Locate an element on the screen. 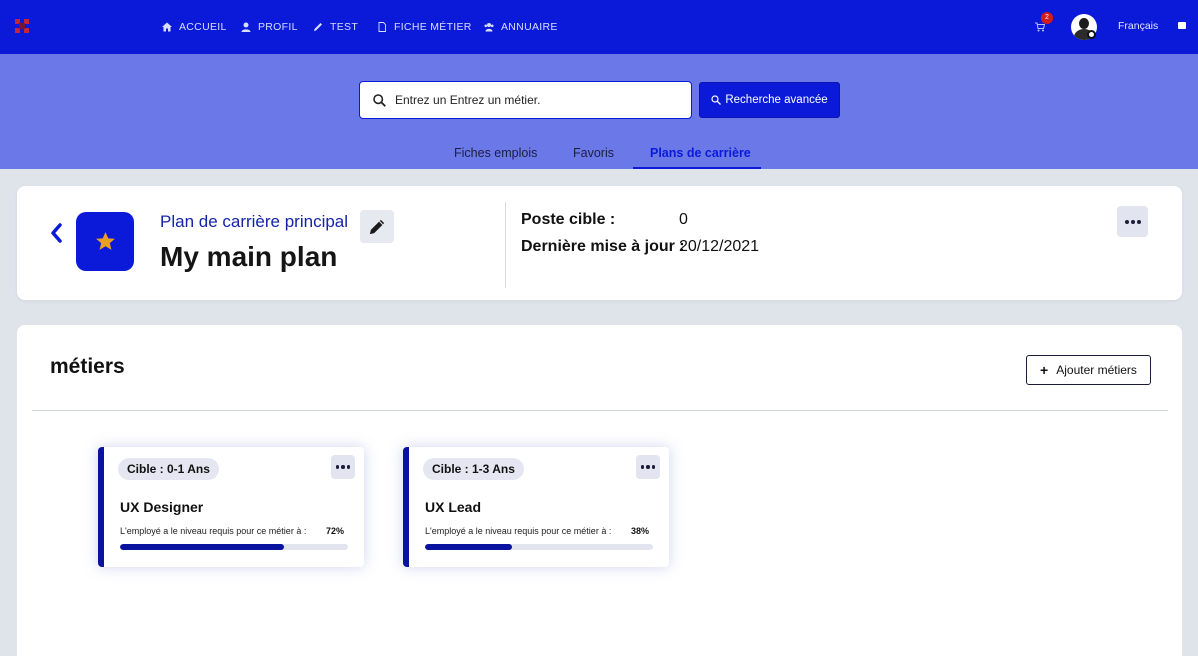 The width and height of the screenshot is (1198, 656). back-arrow-icon is located at coordinates (56, 233).